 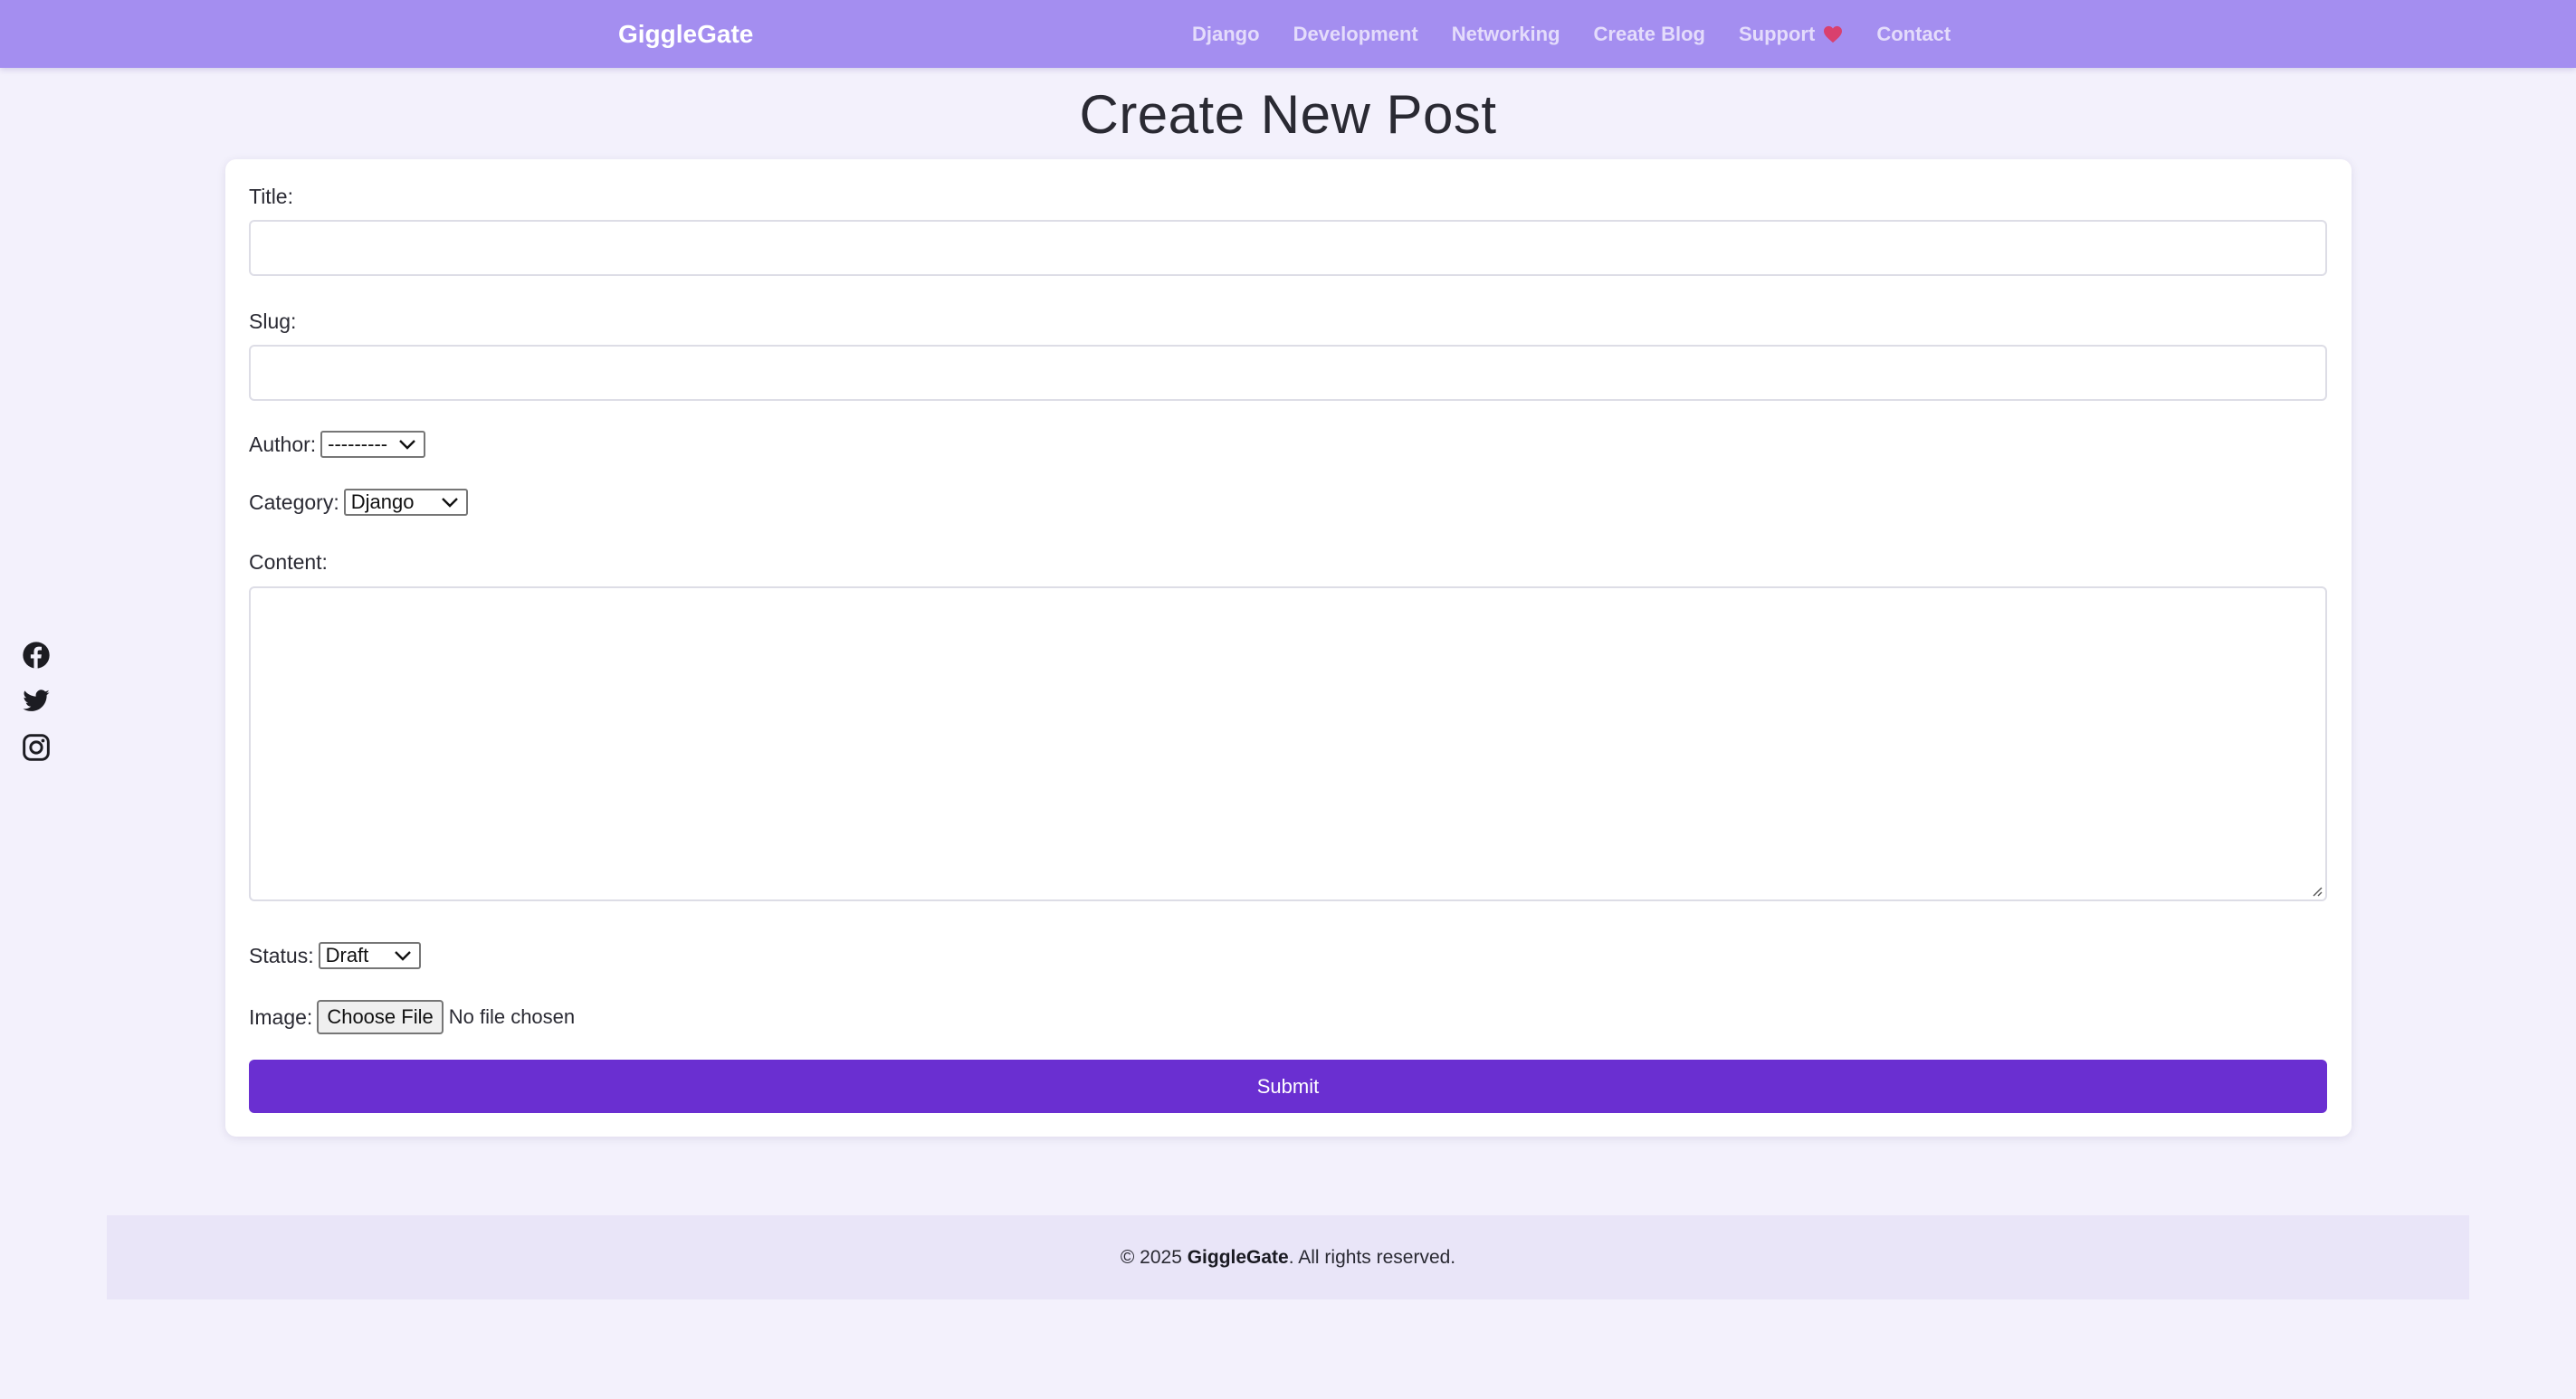 What do you see at coordinates (37, 655) in the screenshot?
I see `facebook-icon` at bounding box center [37, 655].